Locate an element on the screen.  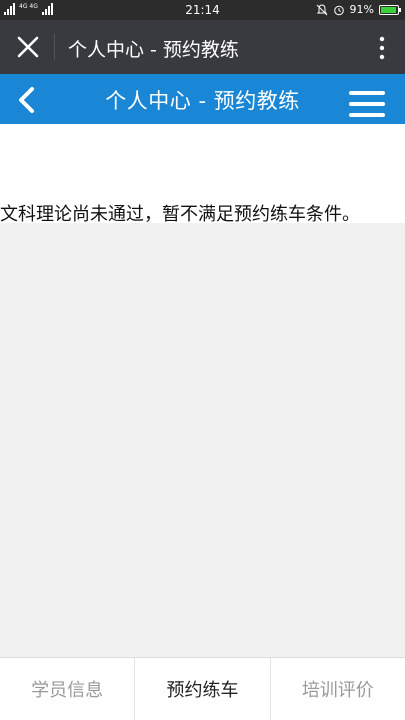
tab-training-review: 培训评价 is located at coordinates (338, 689).